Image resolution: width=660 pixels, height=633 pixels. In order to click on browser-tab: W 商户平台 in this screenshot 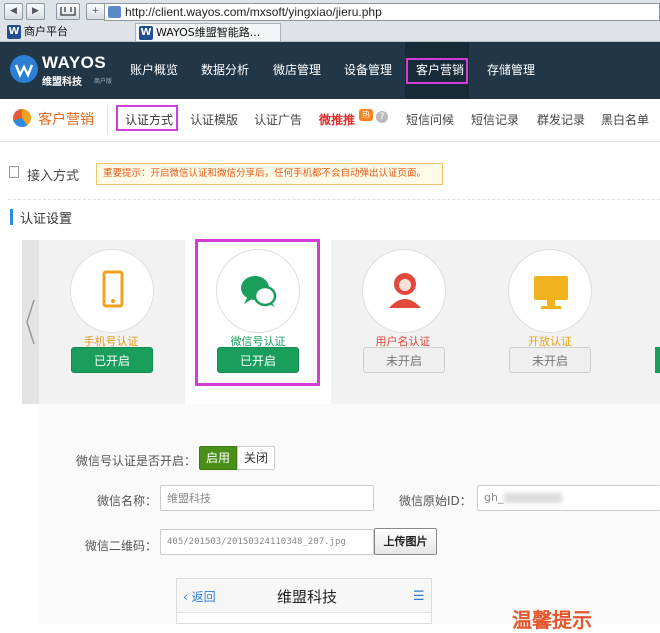, I will do `click(64, 32)`.